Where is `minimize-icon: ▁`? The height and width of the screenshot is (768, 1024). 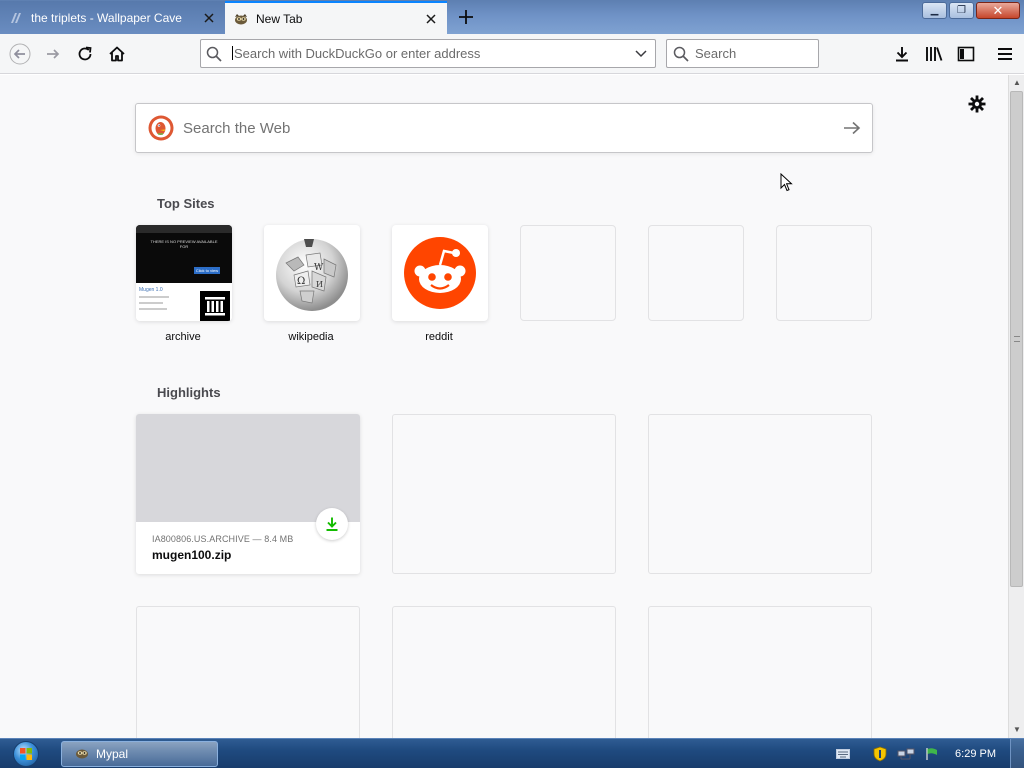
minimize-icon: ▁ is located at coordinates (934, 10).